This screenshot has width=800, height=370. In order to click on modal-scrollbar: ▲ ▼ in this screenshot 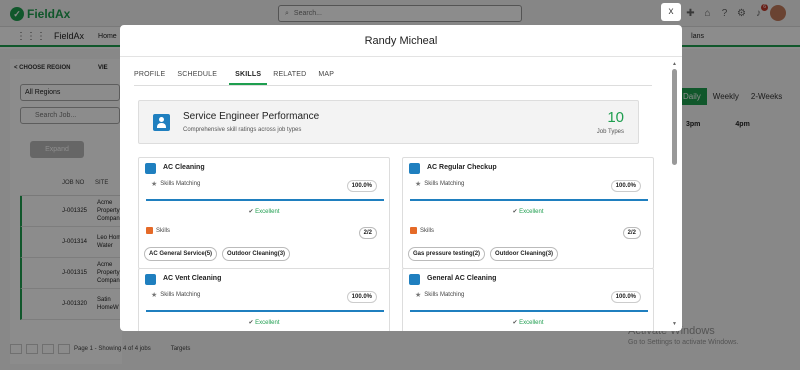, I will do `click(675, 194)`.